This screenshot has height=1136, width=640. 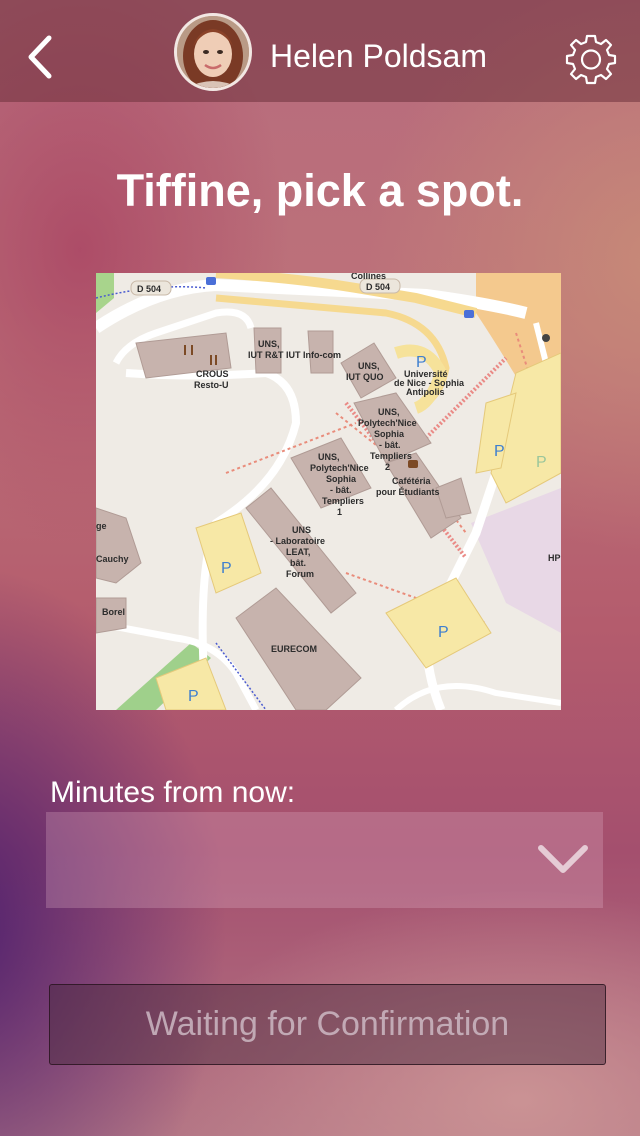 I want to click on map-place-label: ge, so click(x=101, y=526).